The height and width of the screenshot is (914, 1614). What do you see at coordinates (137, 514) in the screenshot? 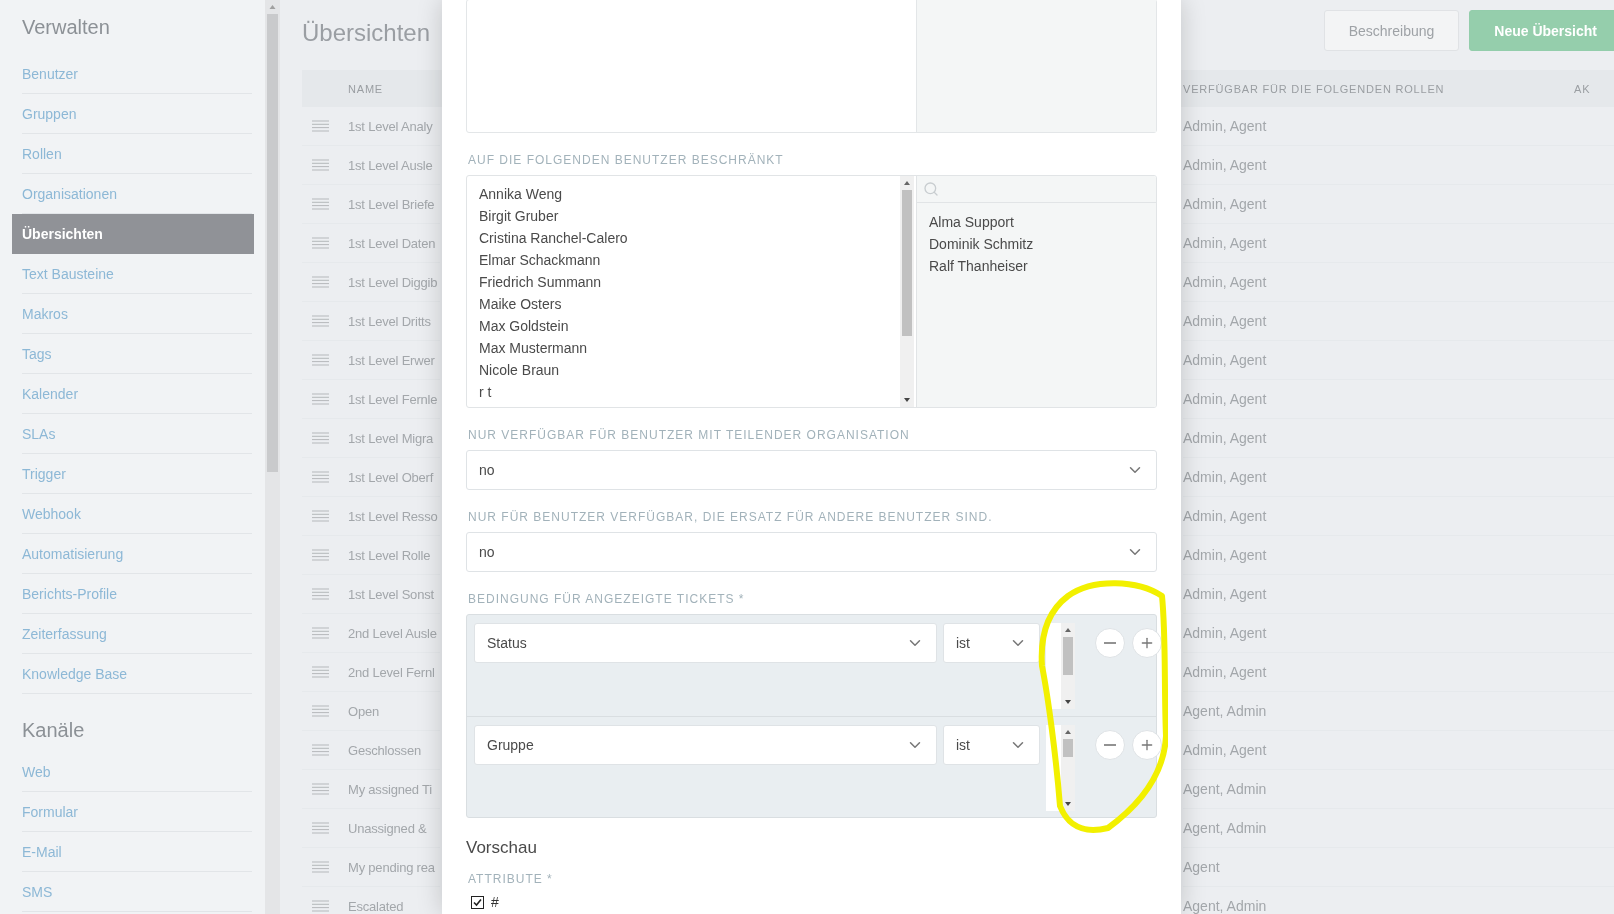
I see `sidebar-item: Webhook` at bounding box center [137, 514].